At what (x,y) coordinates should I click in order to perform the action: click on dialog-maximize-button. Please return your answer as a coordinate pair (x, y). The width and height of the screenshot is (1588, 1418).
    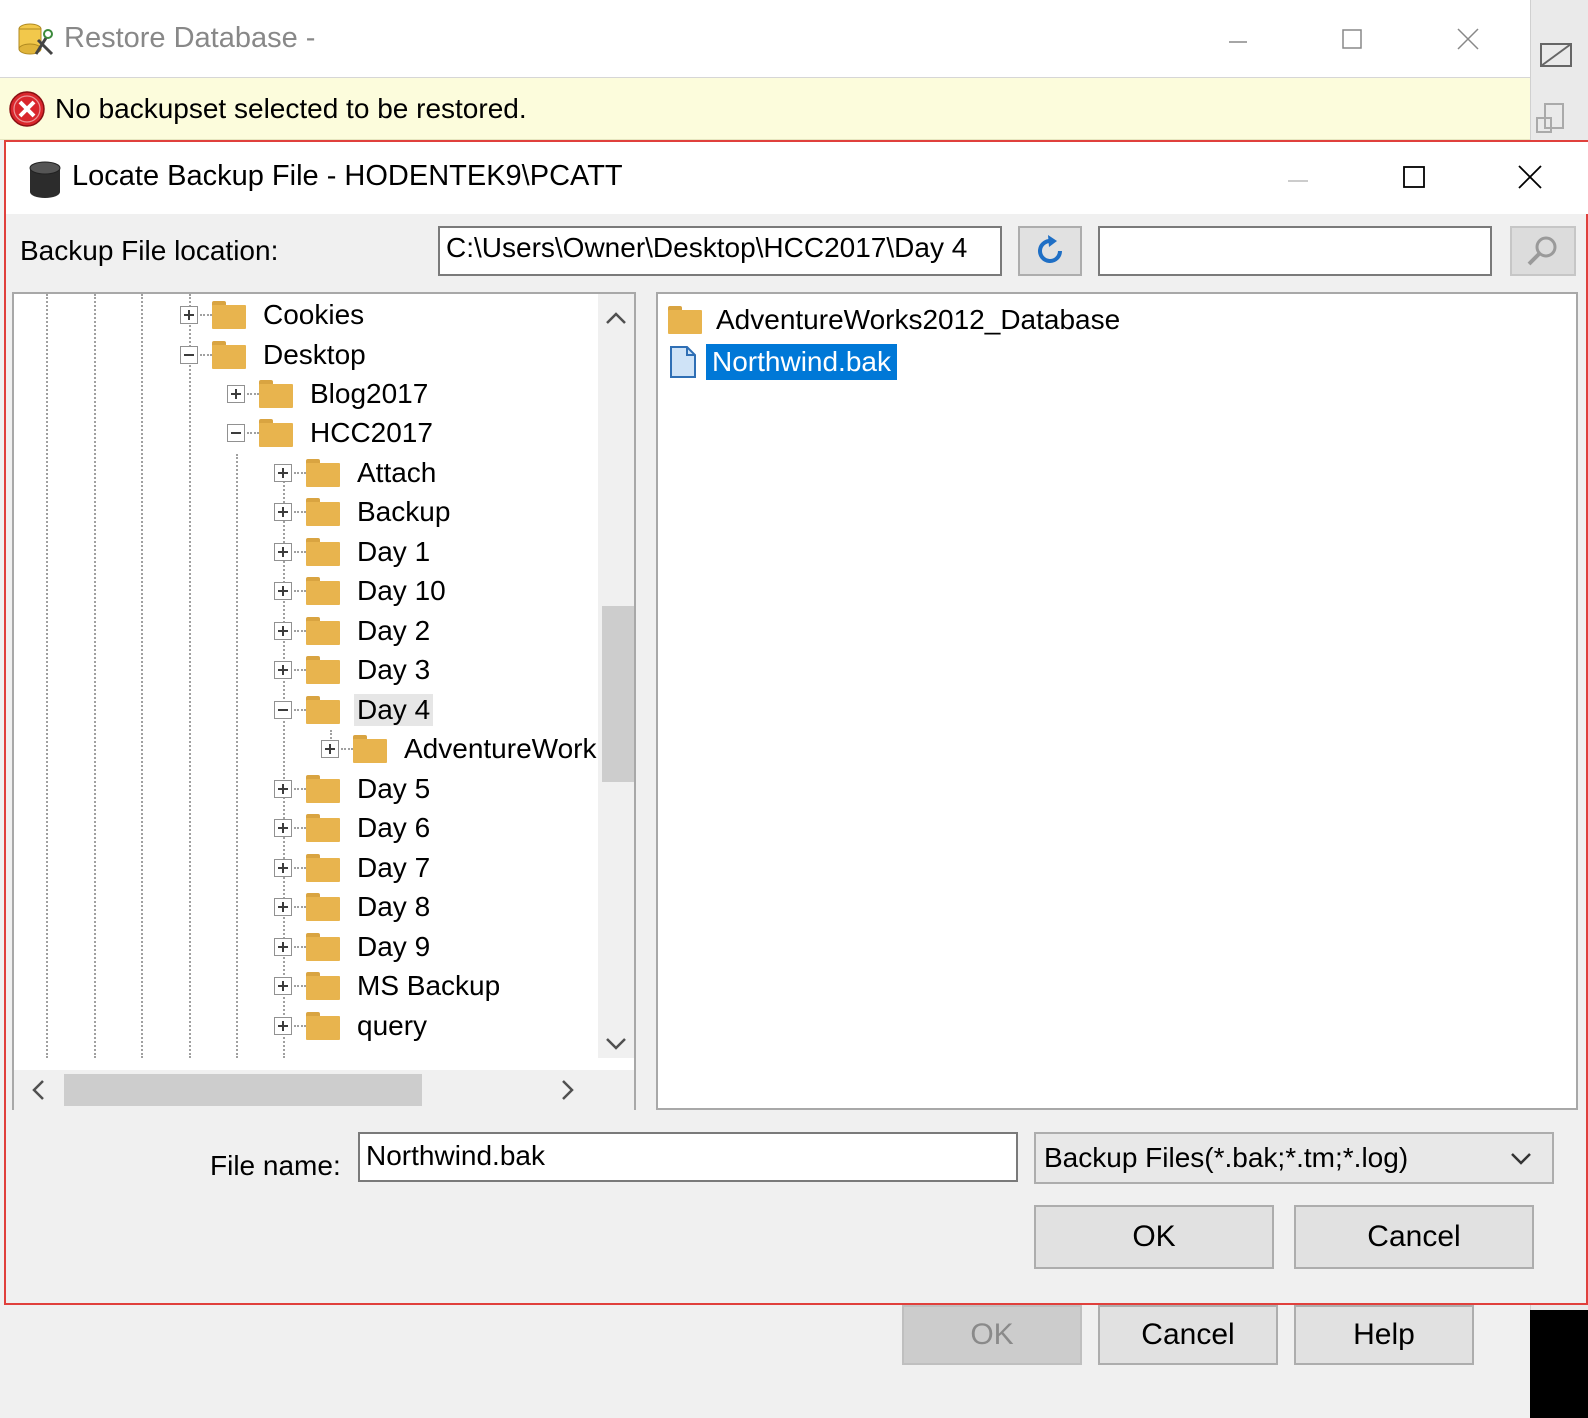
    Looking at the image, I should click on (1414, 177).